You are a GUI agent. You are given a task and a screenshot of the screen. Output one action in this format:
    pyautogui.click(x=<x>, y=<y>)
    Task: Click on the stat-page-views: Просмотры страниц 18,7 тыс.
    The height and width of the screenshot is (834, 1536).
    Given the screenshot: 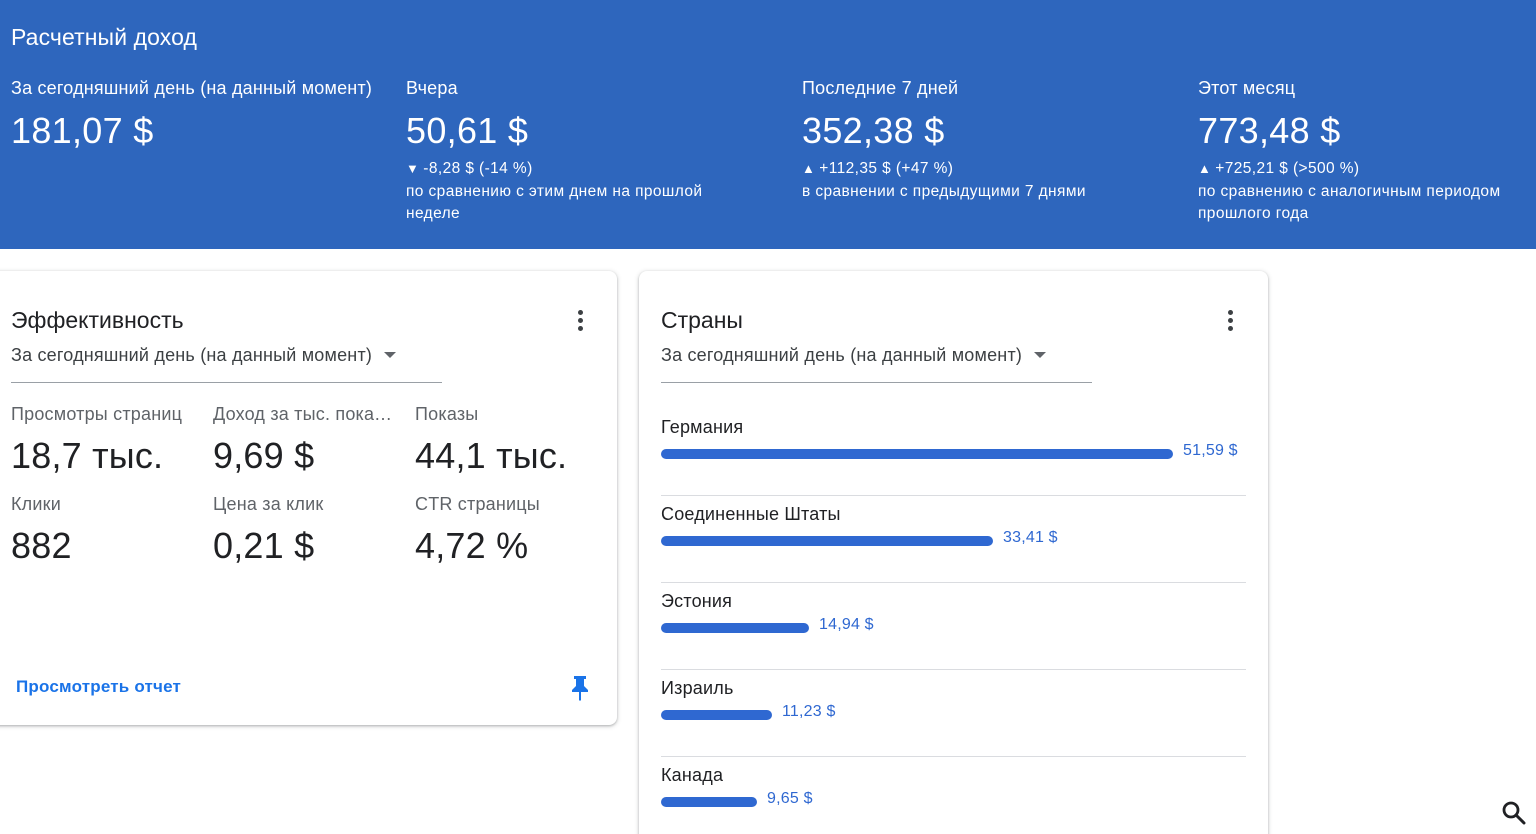 What is the action you would take?
    pyautogui.click(x=105, y=440)
    